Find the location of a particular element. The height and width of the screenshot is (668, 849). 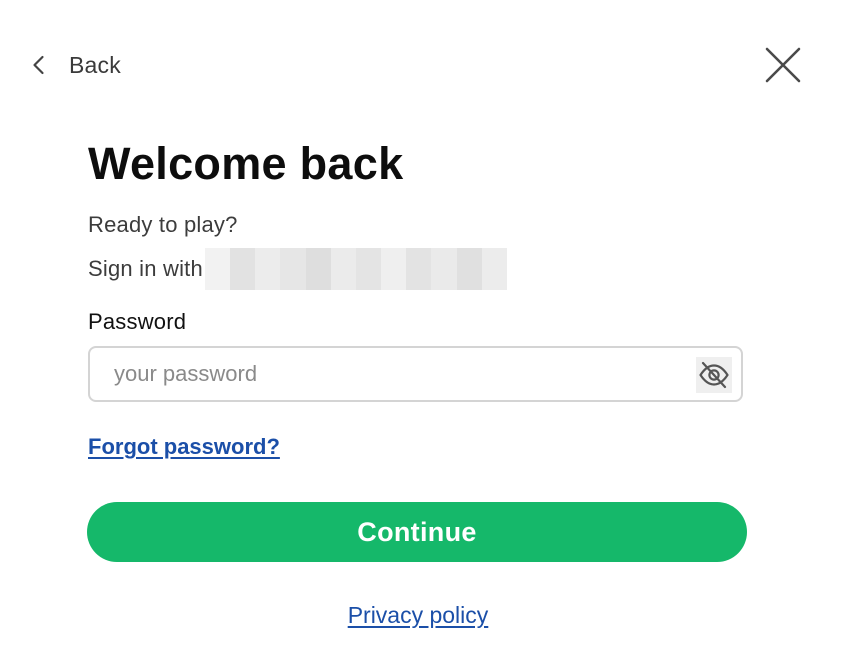

forgot-password-link: Forgot password? is located at coordinates (184, 447).